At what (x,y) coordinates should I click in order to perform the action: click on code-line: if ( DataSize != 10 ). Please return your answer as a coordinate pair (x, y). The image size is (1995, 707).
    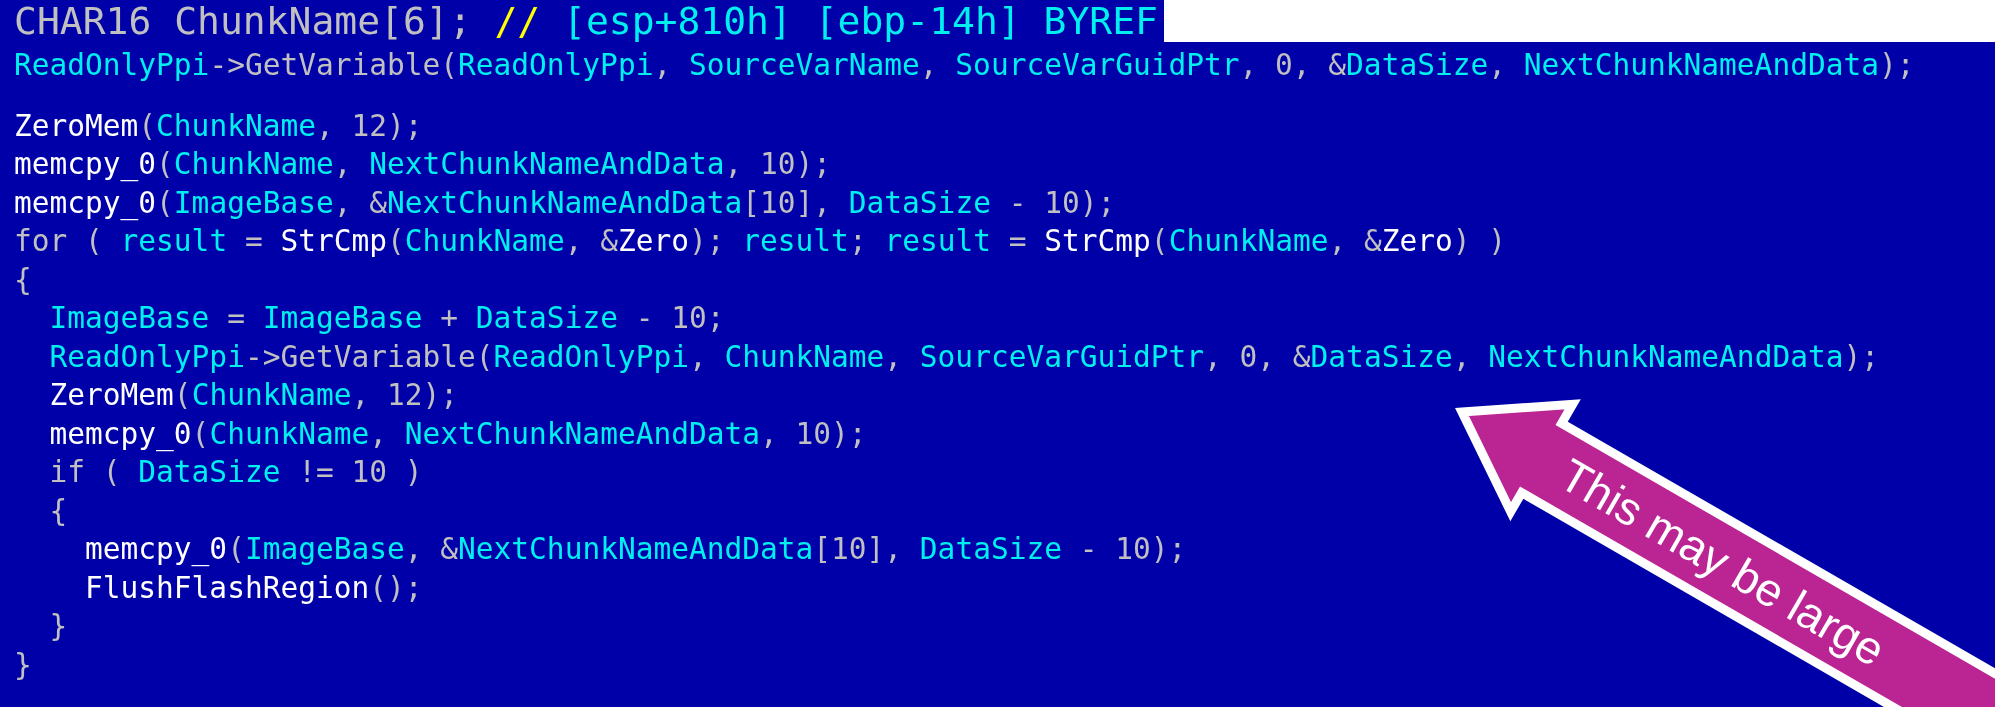
    Looking at the image, I should click on (235, 472).